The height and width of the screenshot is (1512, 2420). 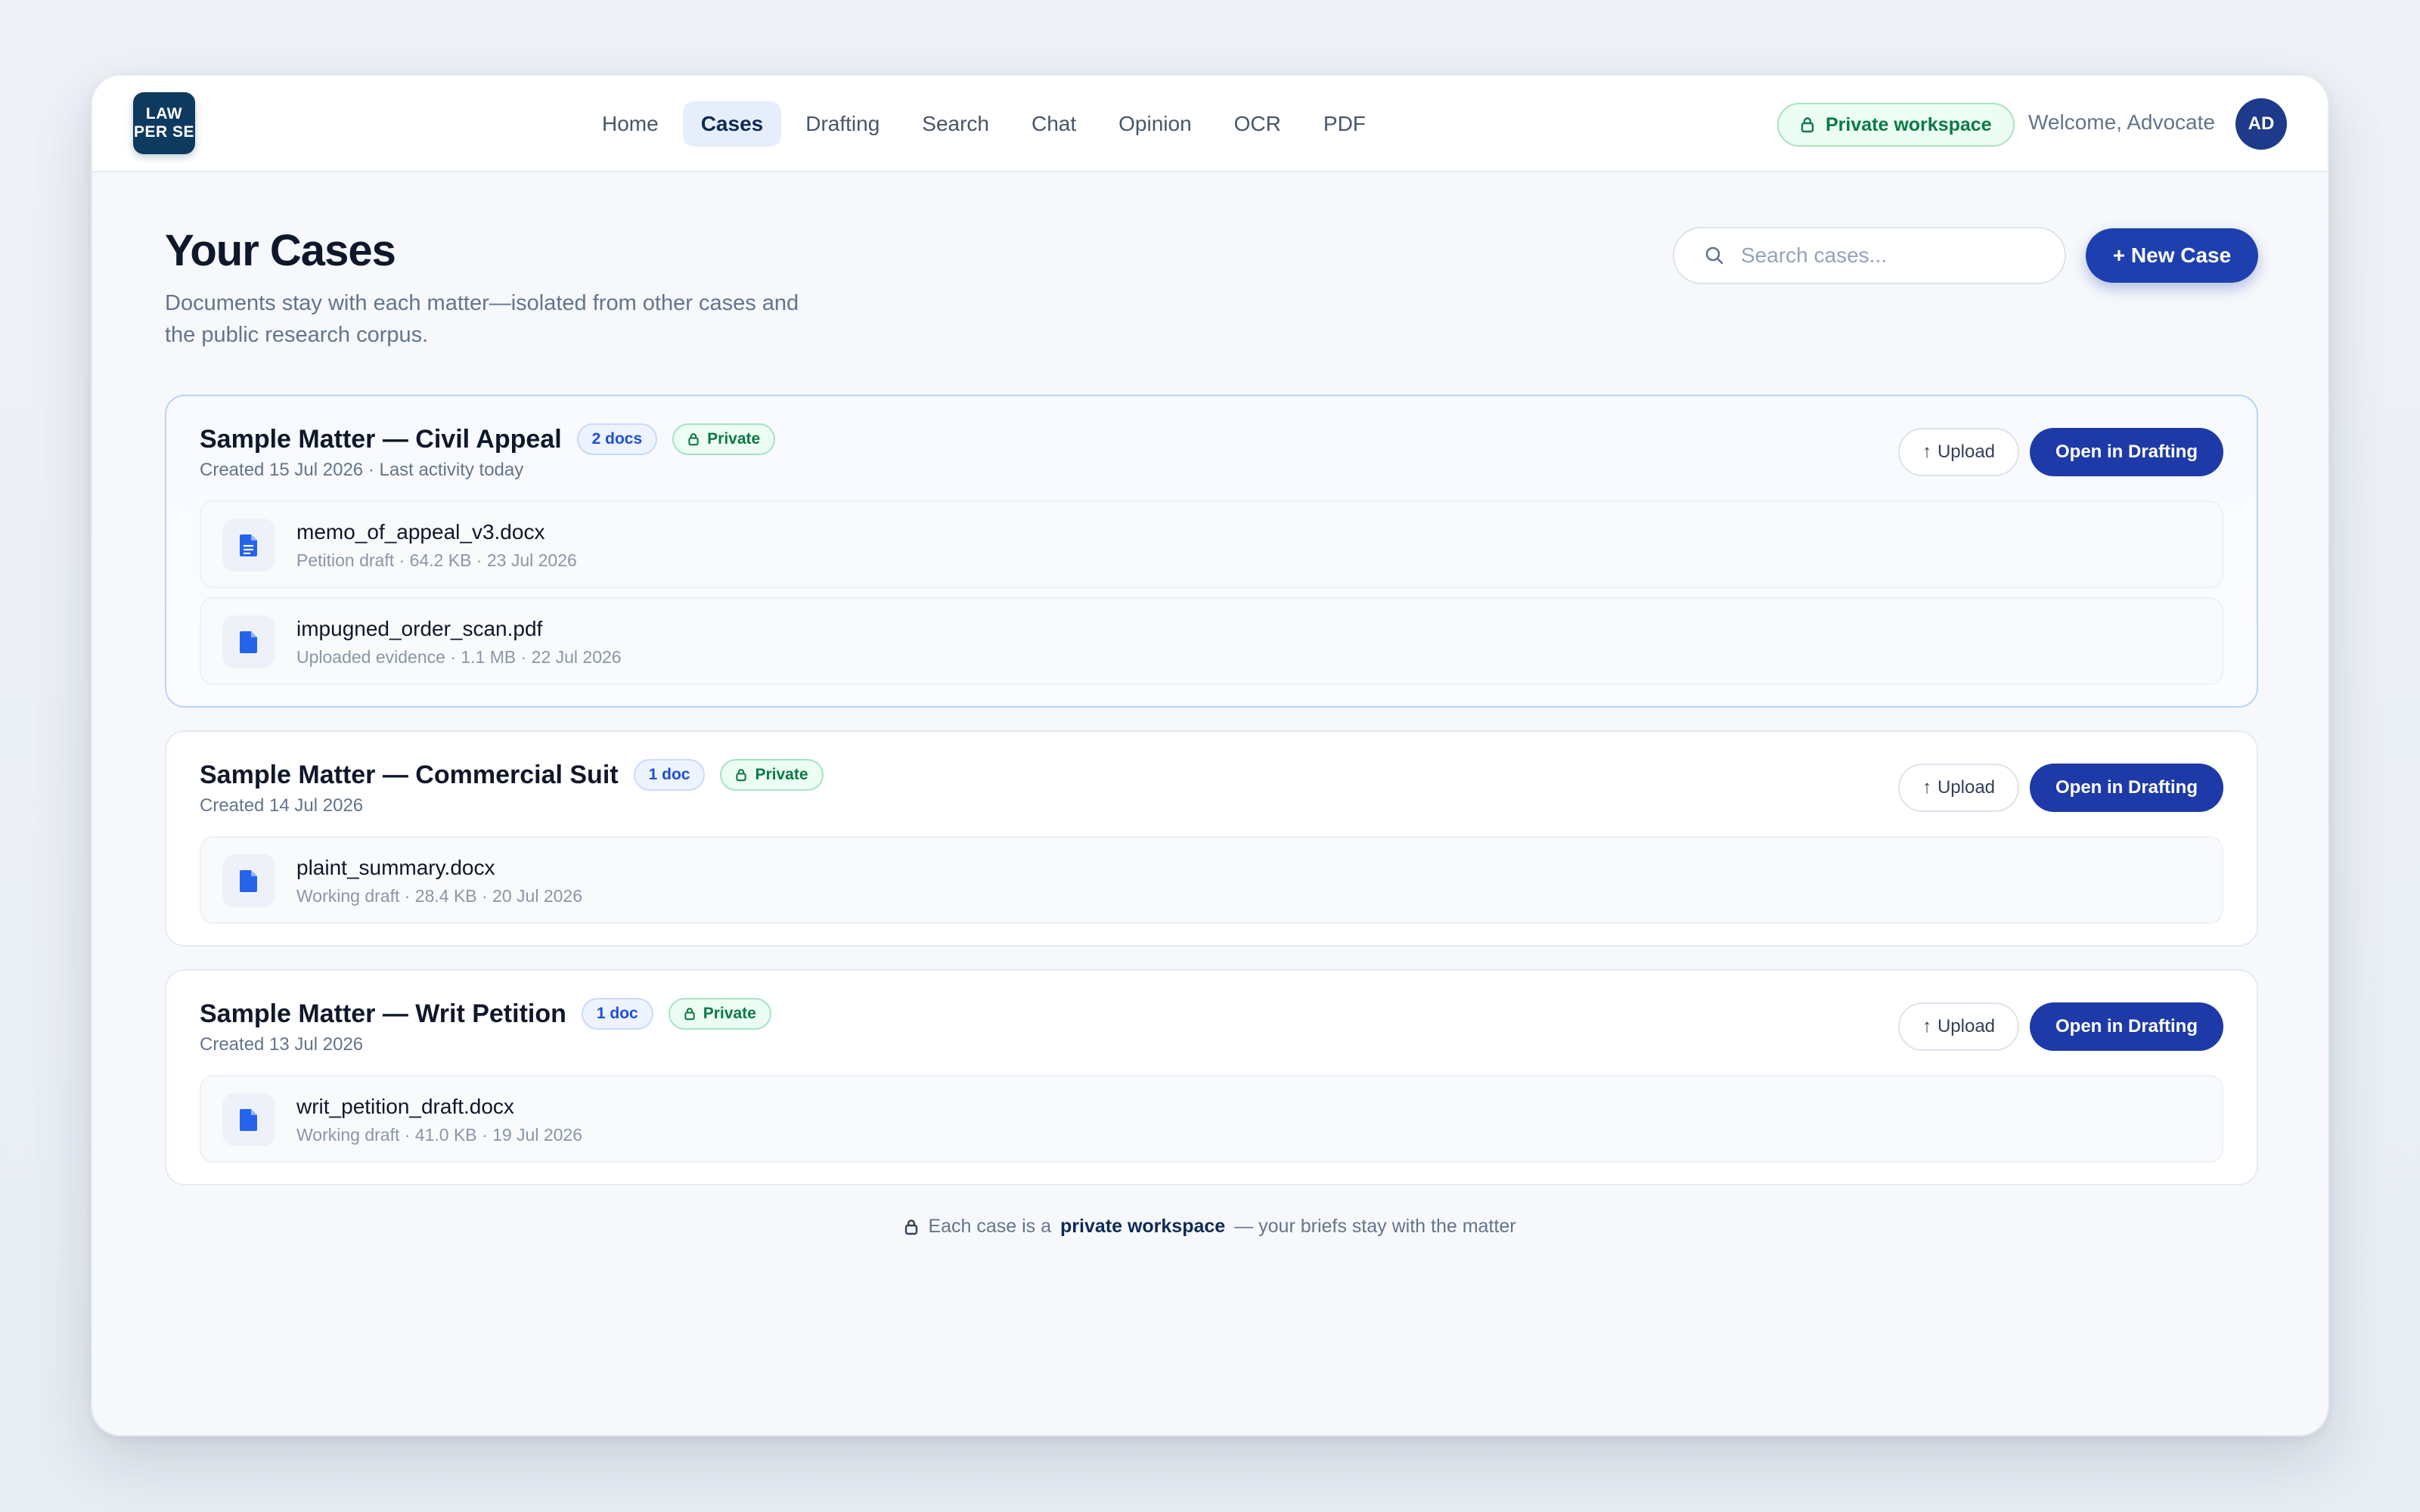 What do you see at coordinates (1155, 124) in the screenshot?
I see `nav-item-opinion: Opinion` at bounding box center [1155, 124].